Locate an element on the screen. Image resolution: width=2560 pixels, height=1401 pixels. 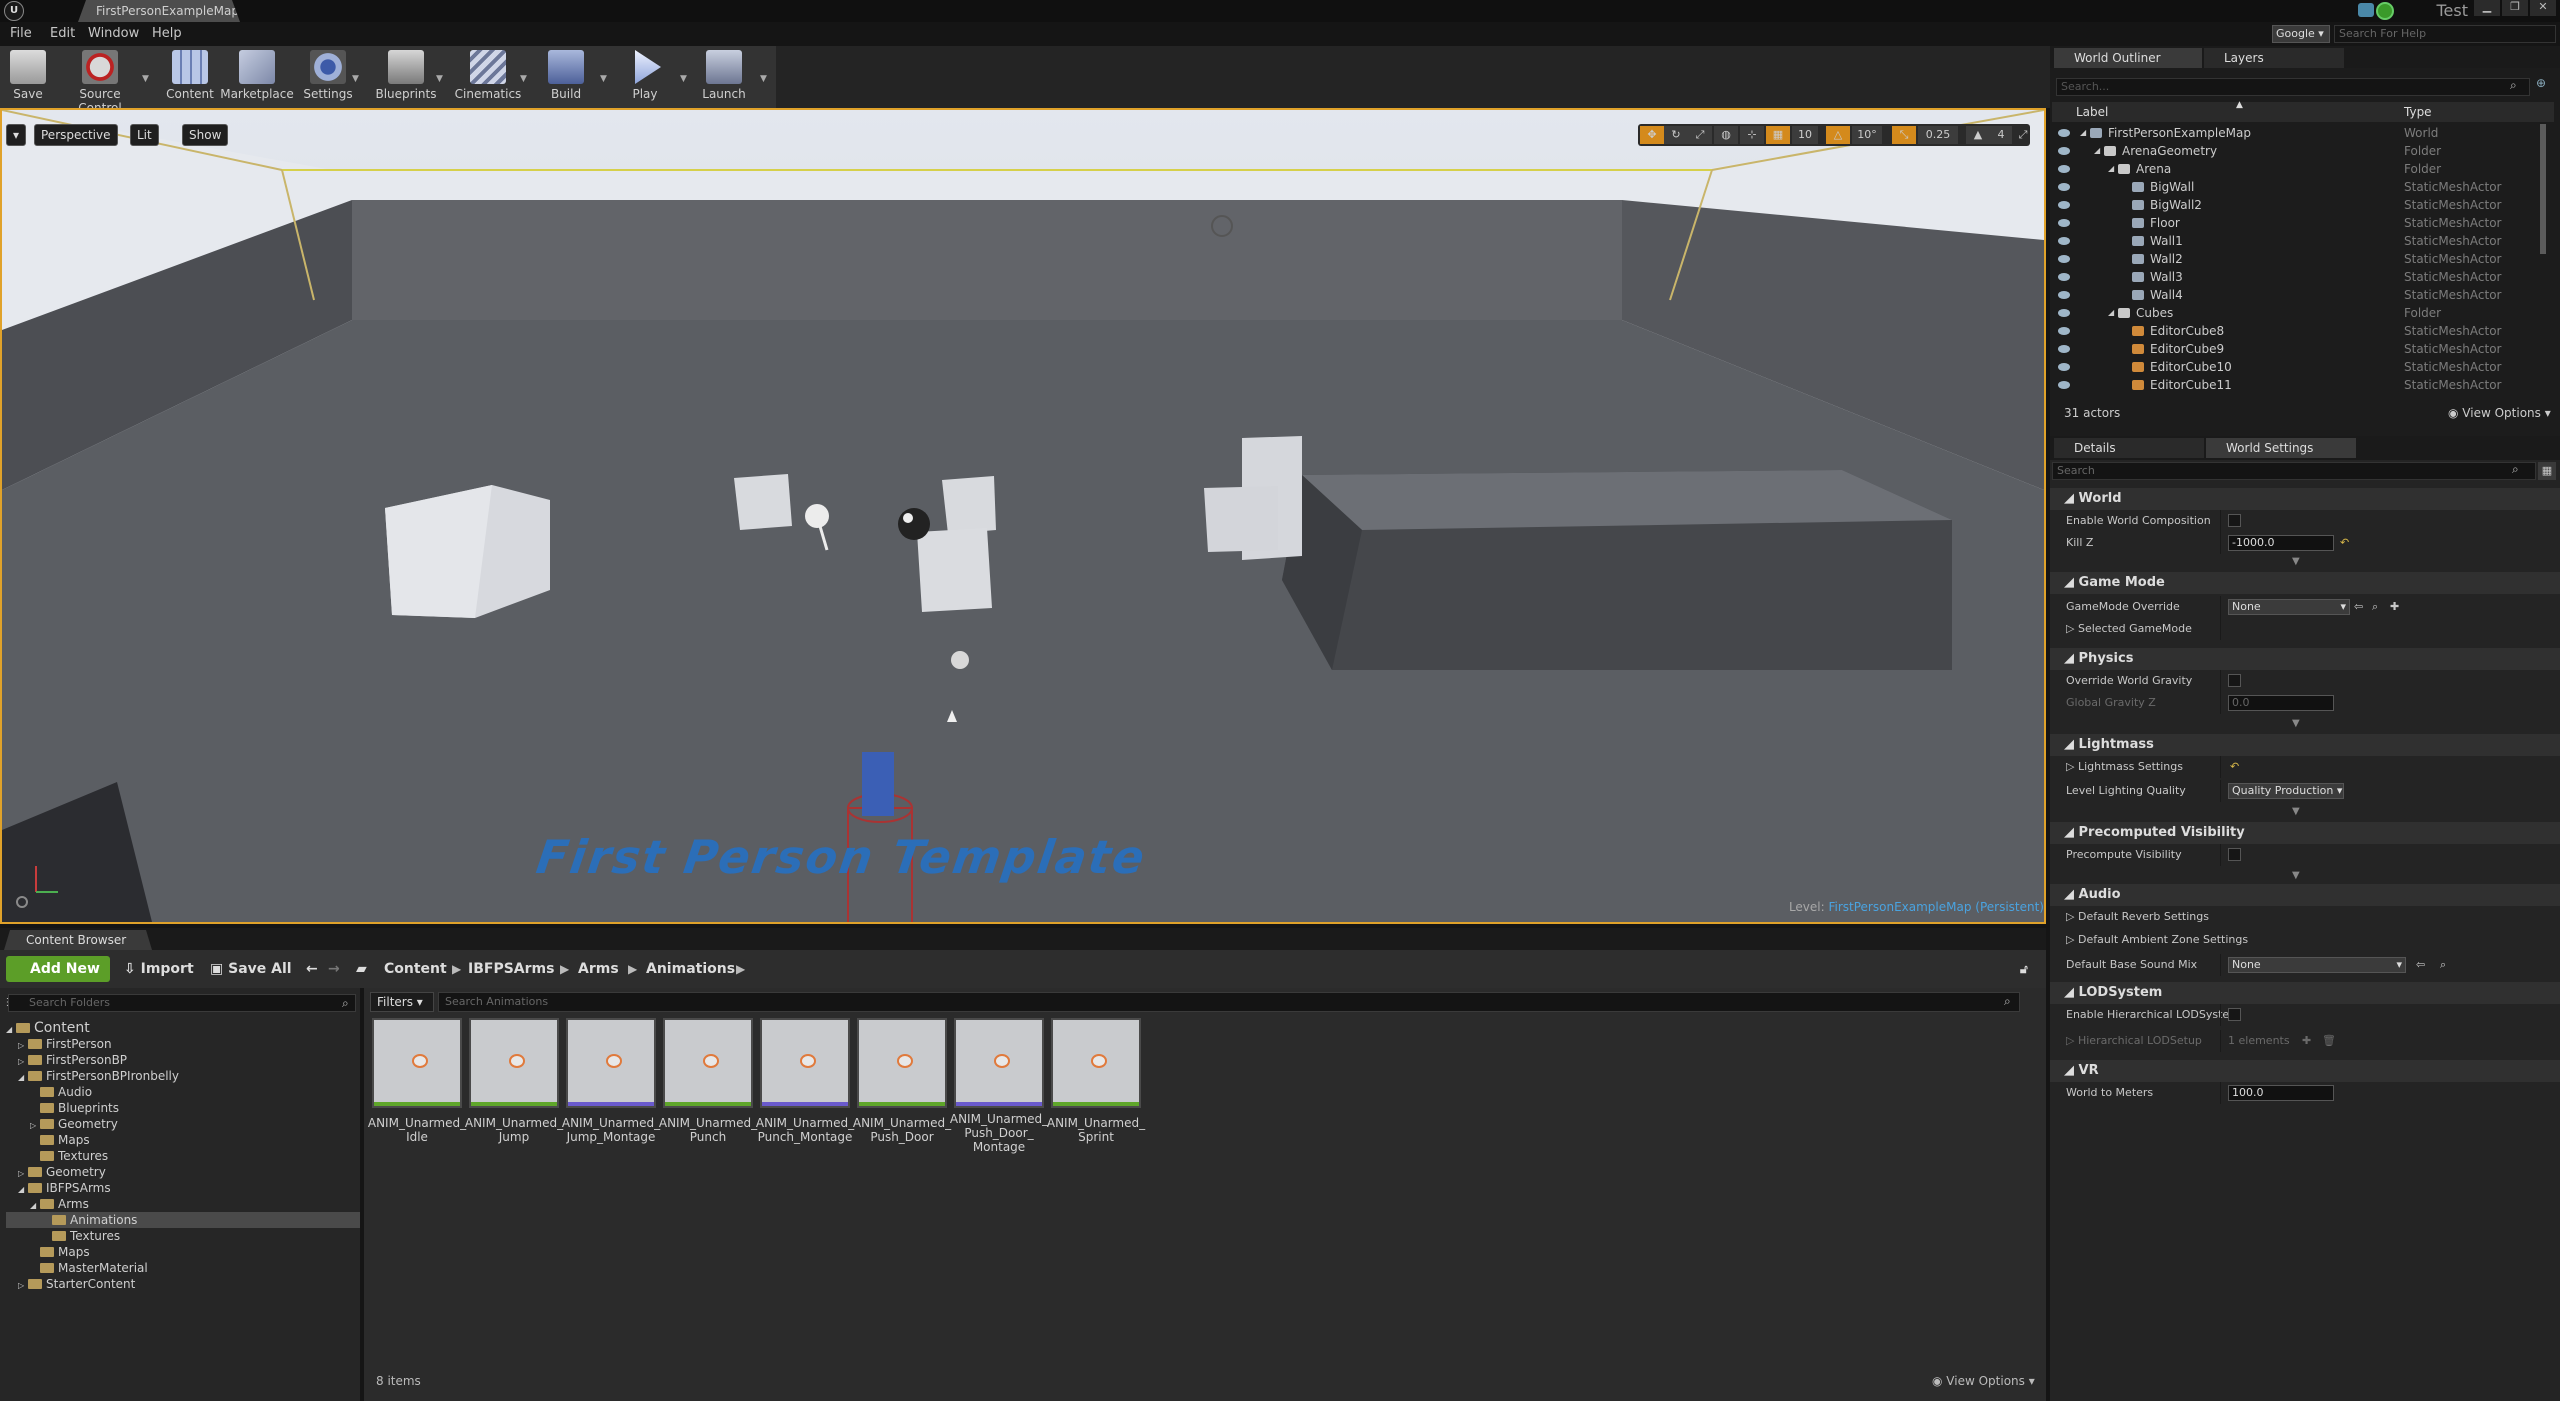
category-lightmass: ◢ Lightmass is located at coordinates (2305, 745).